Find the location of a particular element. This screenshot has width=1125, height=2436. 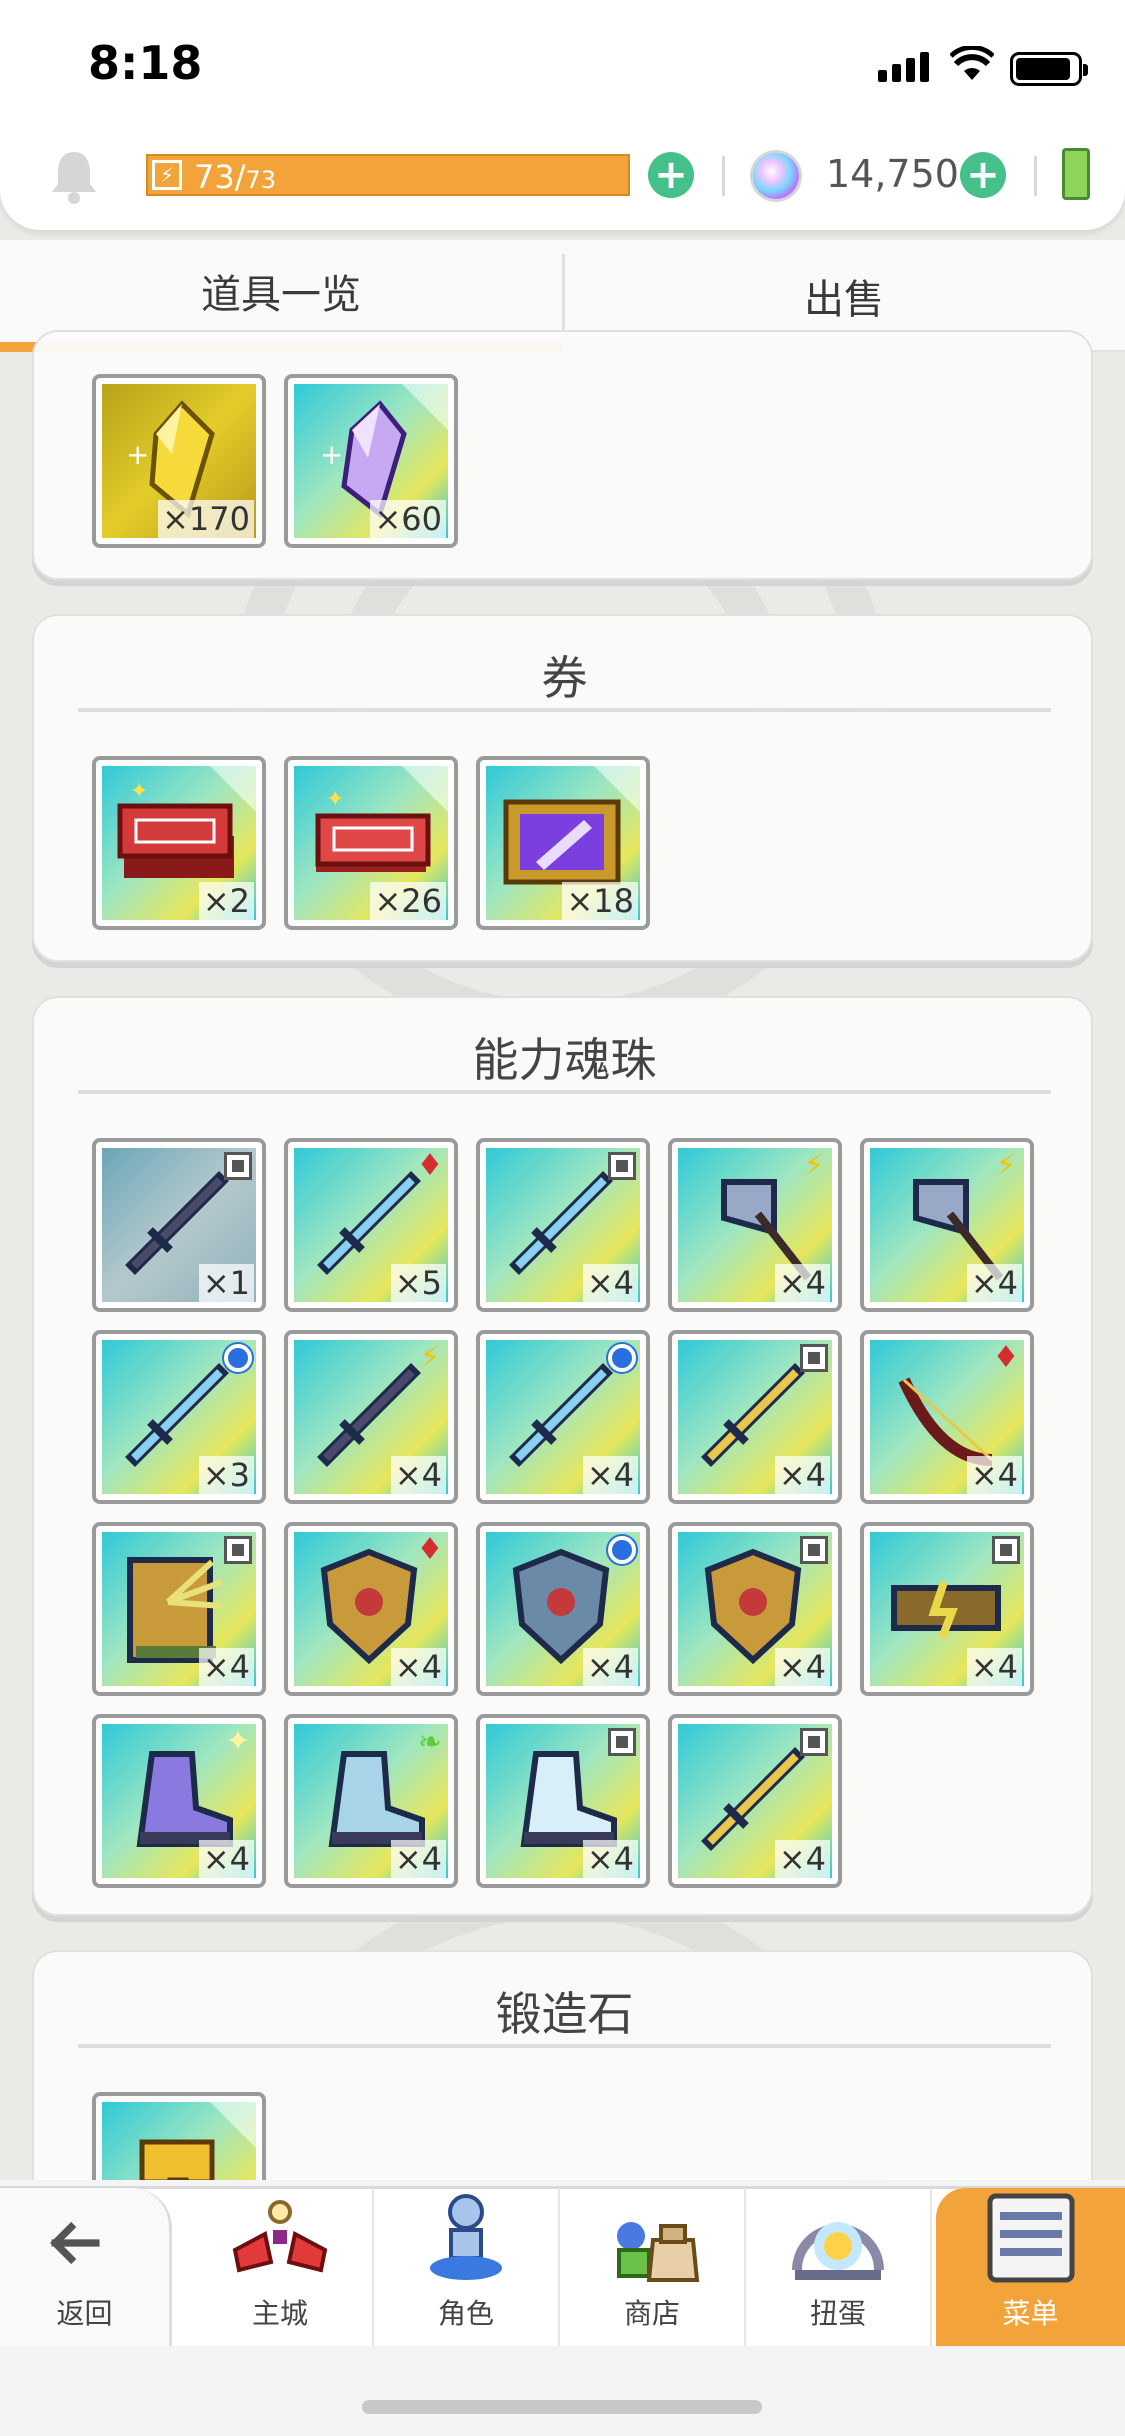

nav-item-menu: 菜单 is located at coordinates (1030, 2267).